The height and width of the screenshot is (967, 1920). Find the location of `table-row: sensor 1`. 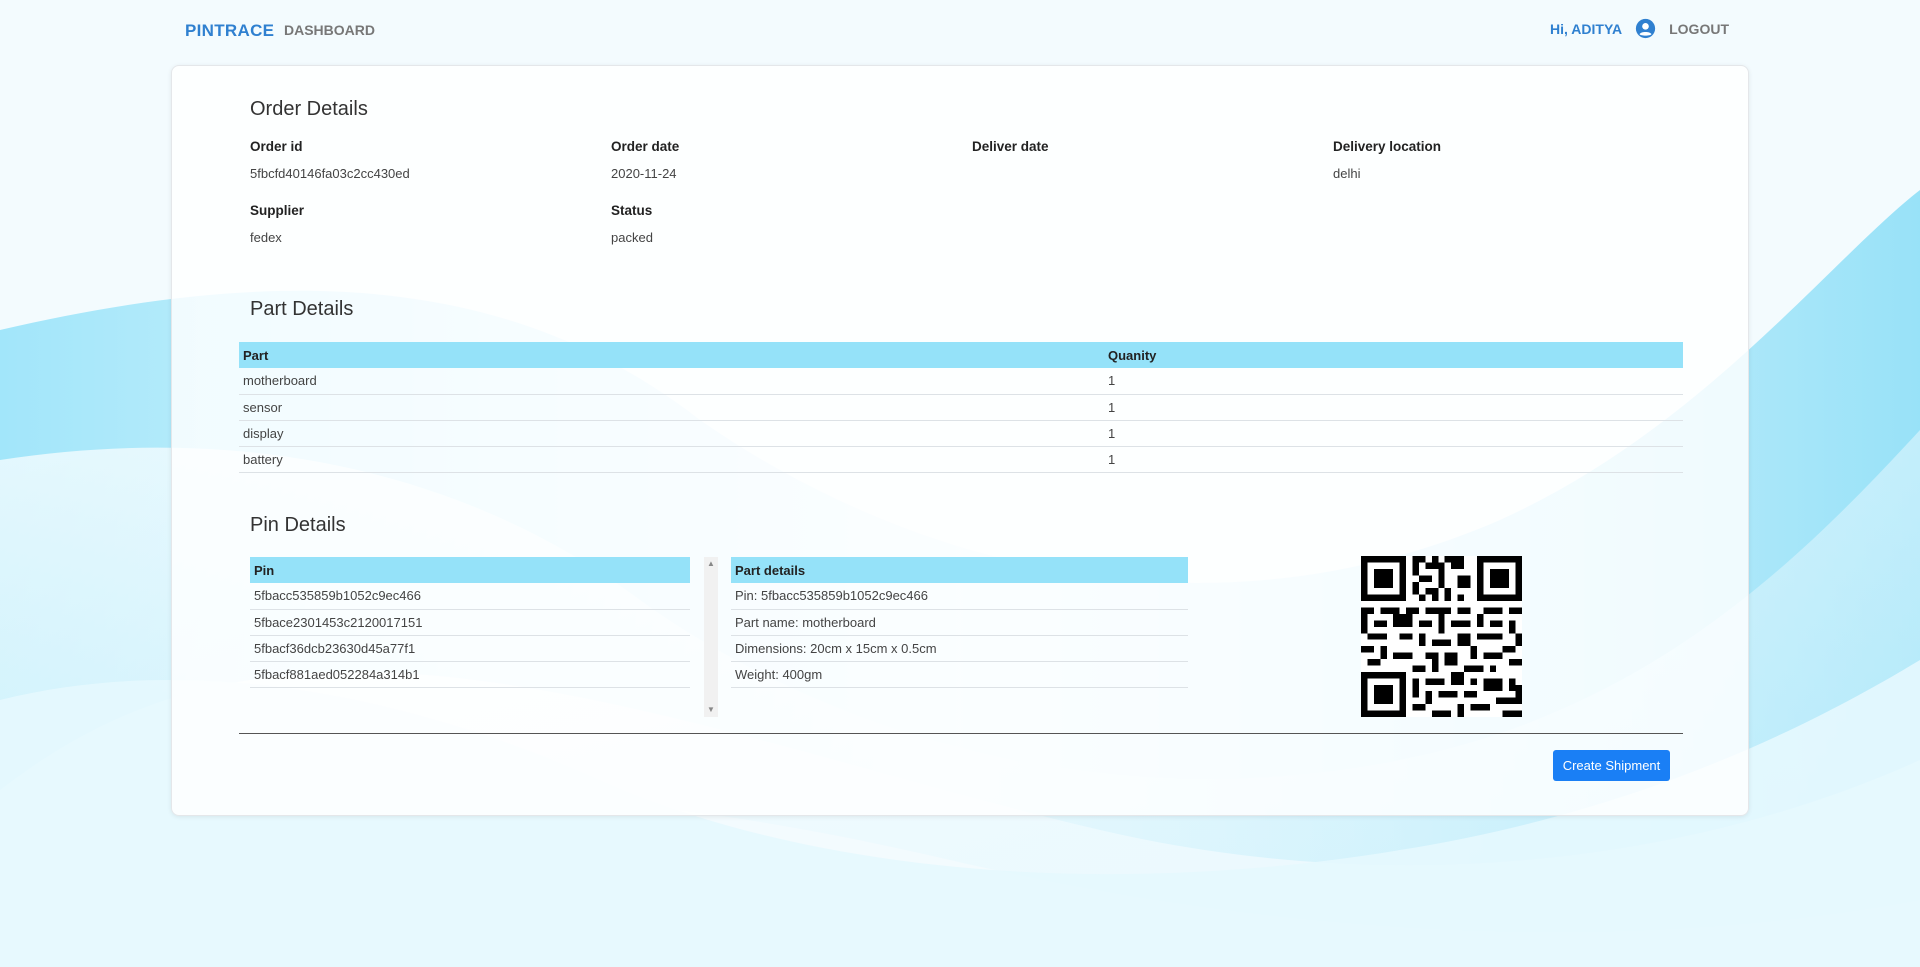

table-row: sensor 1 is located at coordinates (961, 407).